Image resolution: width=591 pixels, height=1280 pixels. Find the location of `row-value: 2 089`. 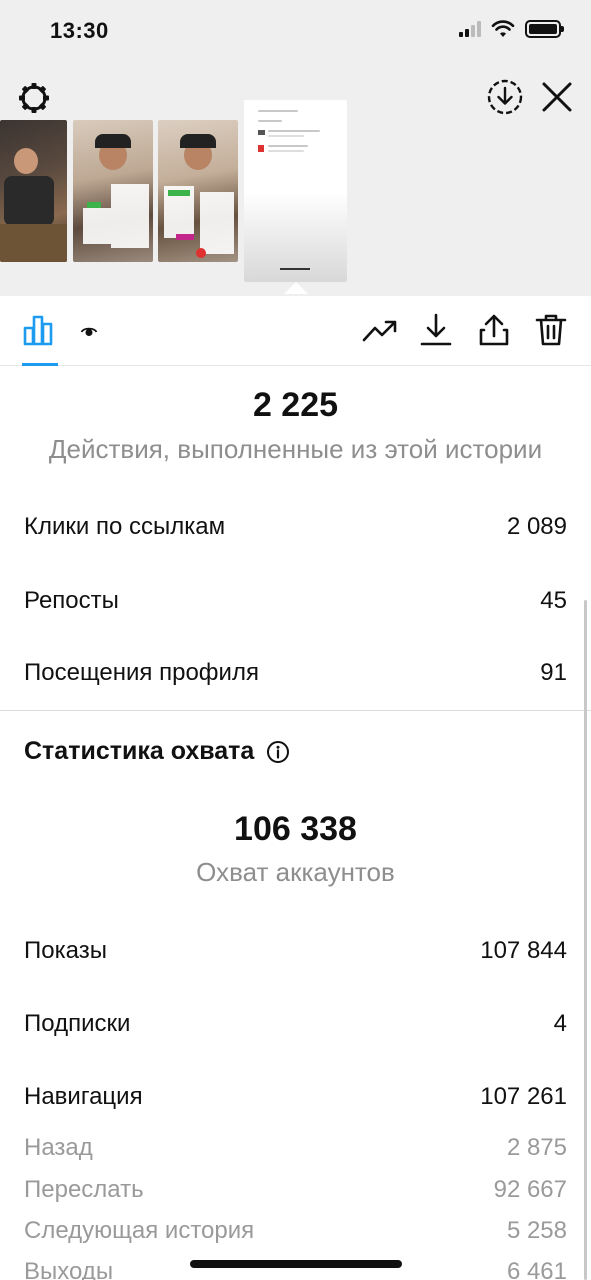

row-value: 2 089 is located at coordinates (536, 526).